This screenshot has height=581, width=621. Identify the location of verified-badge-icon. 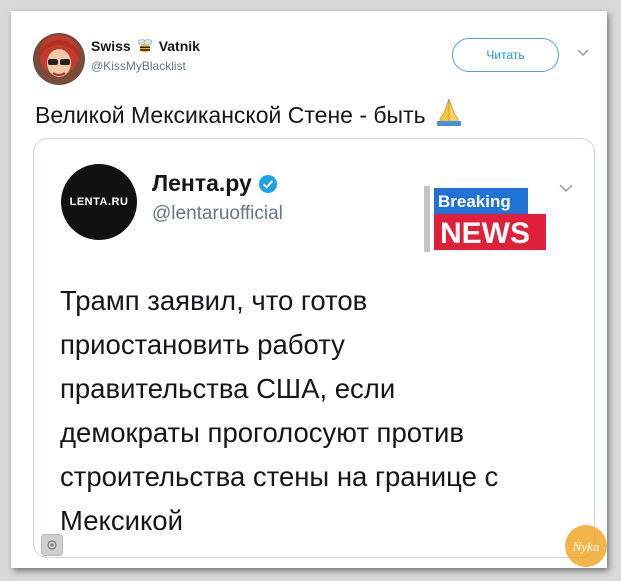
(267, 183).